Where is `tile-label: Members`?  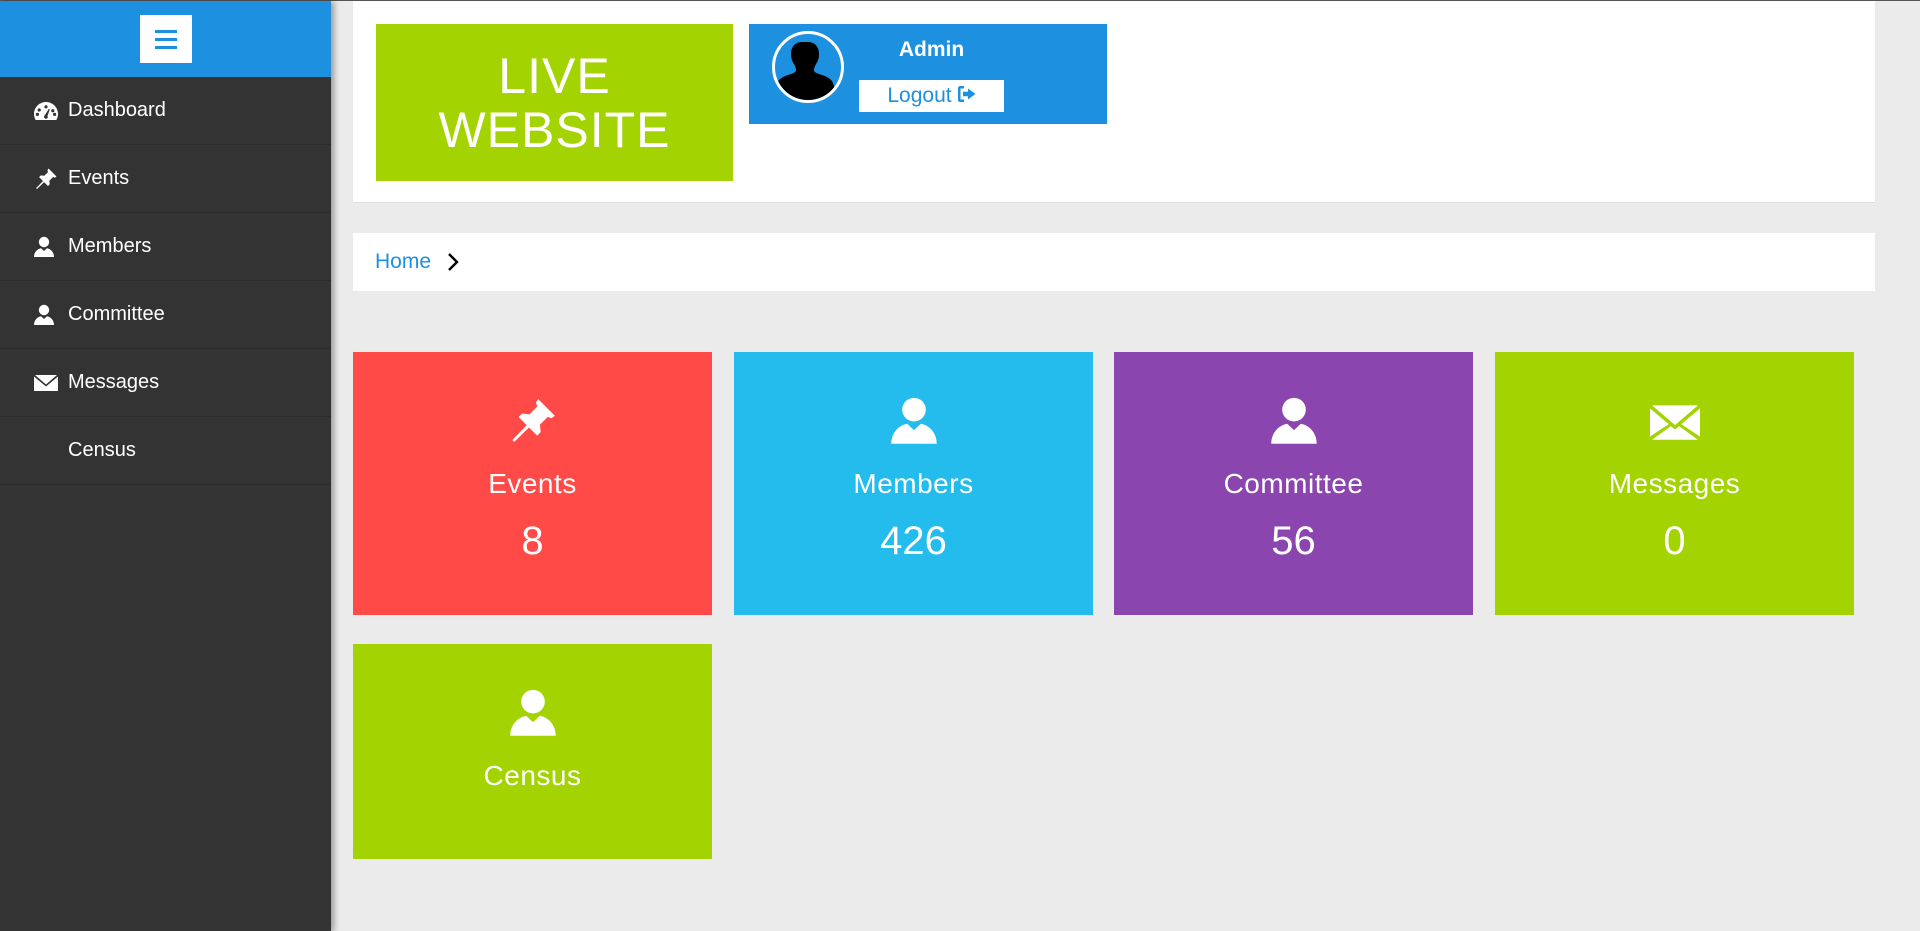
tile-label: Members is located at coordinates (913, 483).